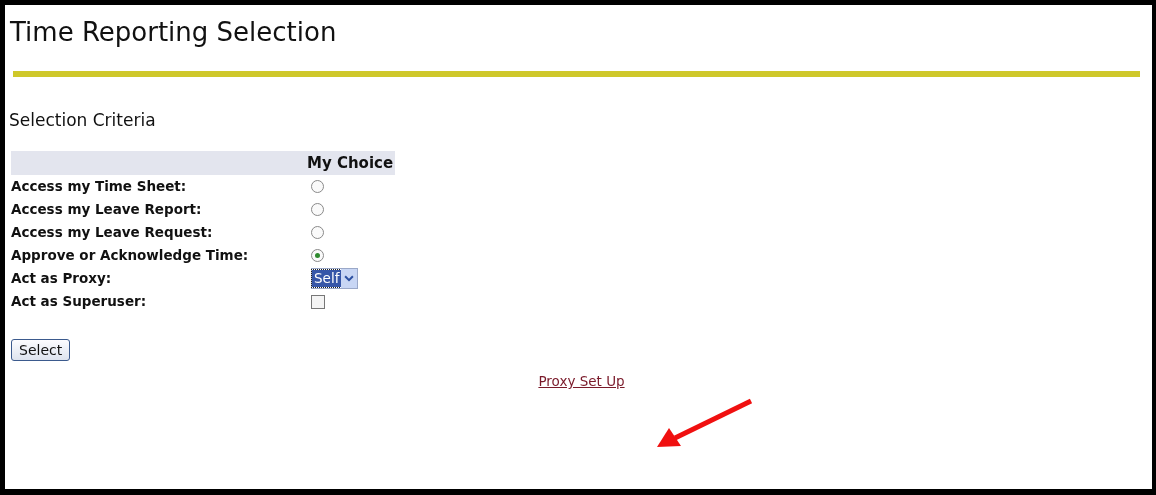 This screenshot has height=495, width=1156. What do you see at coordinates (83, 120) in the screenshot?
I see `section-title: Selection Criteria` at bounding box center [83, 120].